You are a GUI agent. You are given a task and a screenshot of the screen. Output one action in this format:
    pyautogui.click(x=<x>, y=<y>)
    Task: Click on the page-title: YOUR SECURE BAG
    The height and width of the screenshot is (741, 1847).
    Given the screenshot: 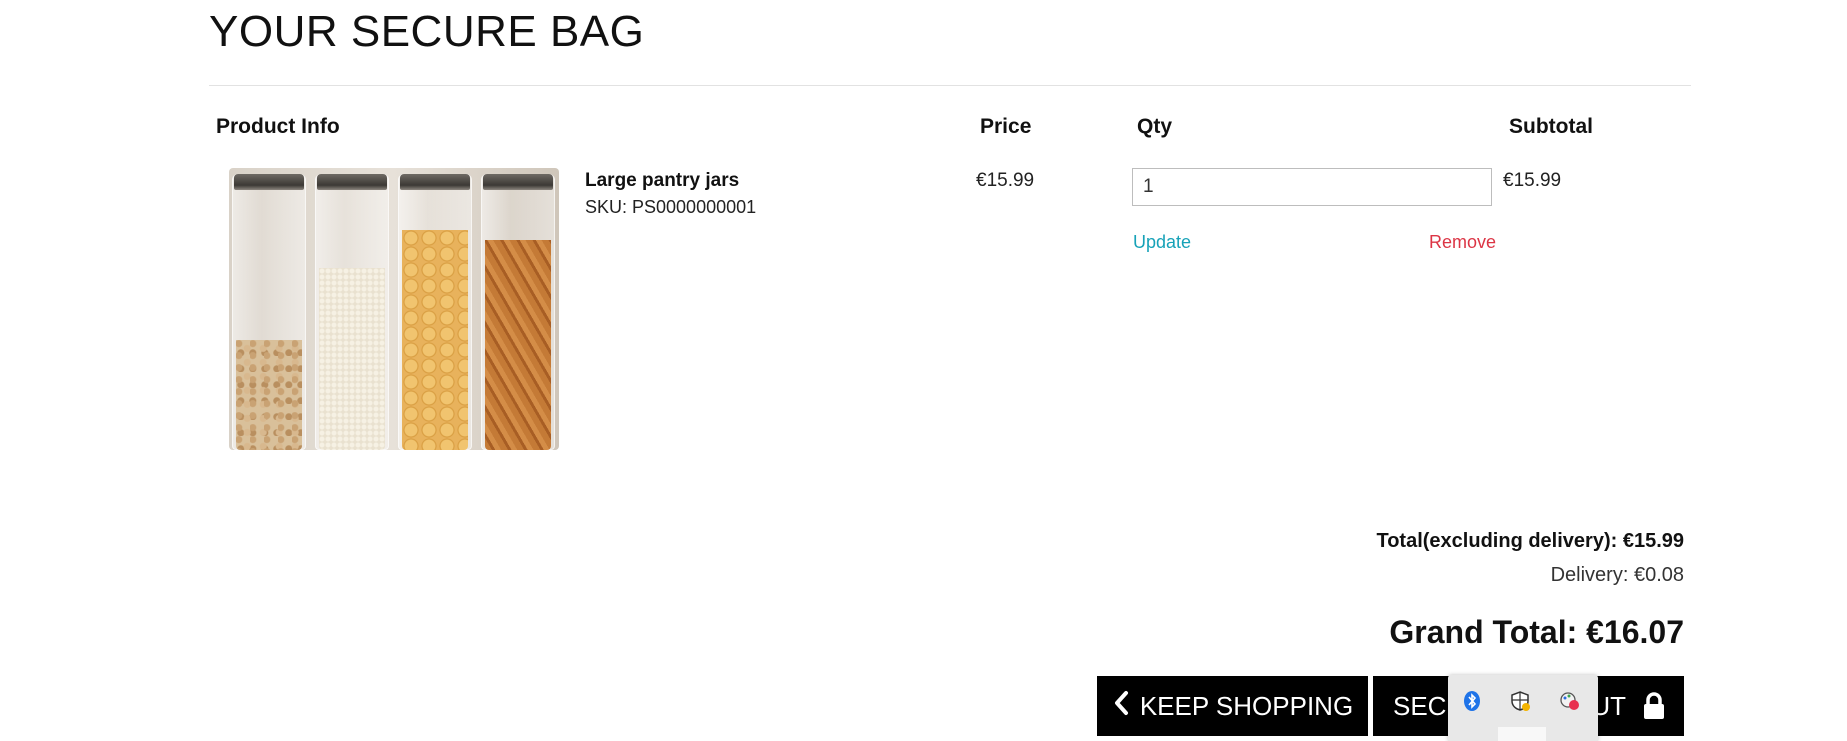 What is the action you would take?
    pyautogui.click(x=427, y=31)
    